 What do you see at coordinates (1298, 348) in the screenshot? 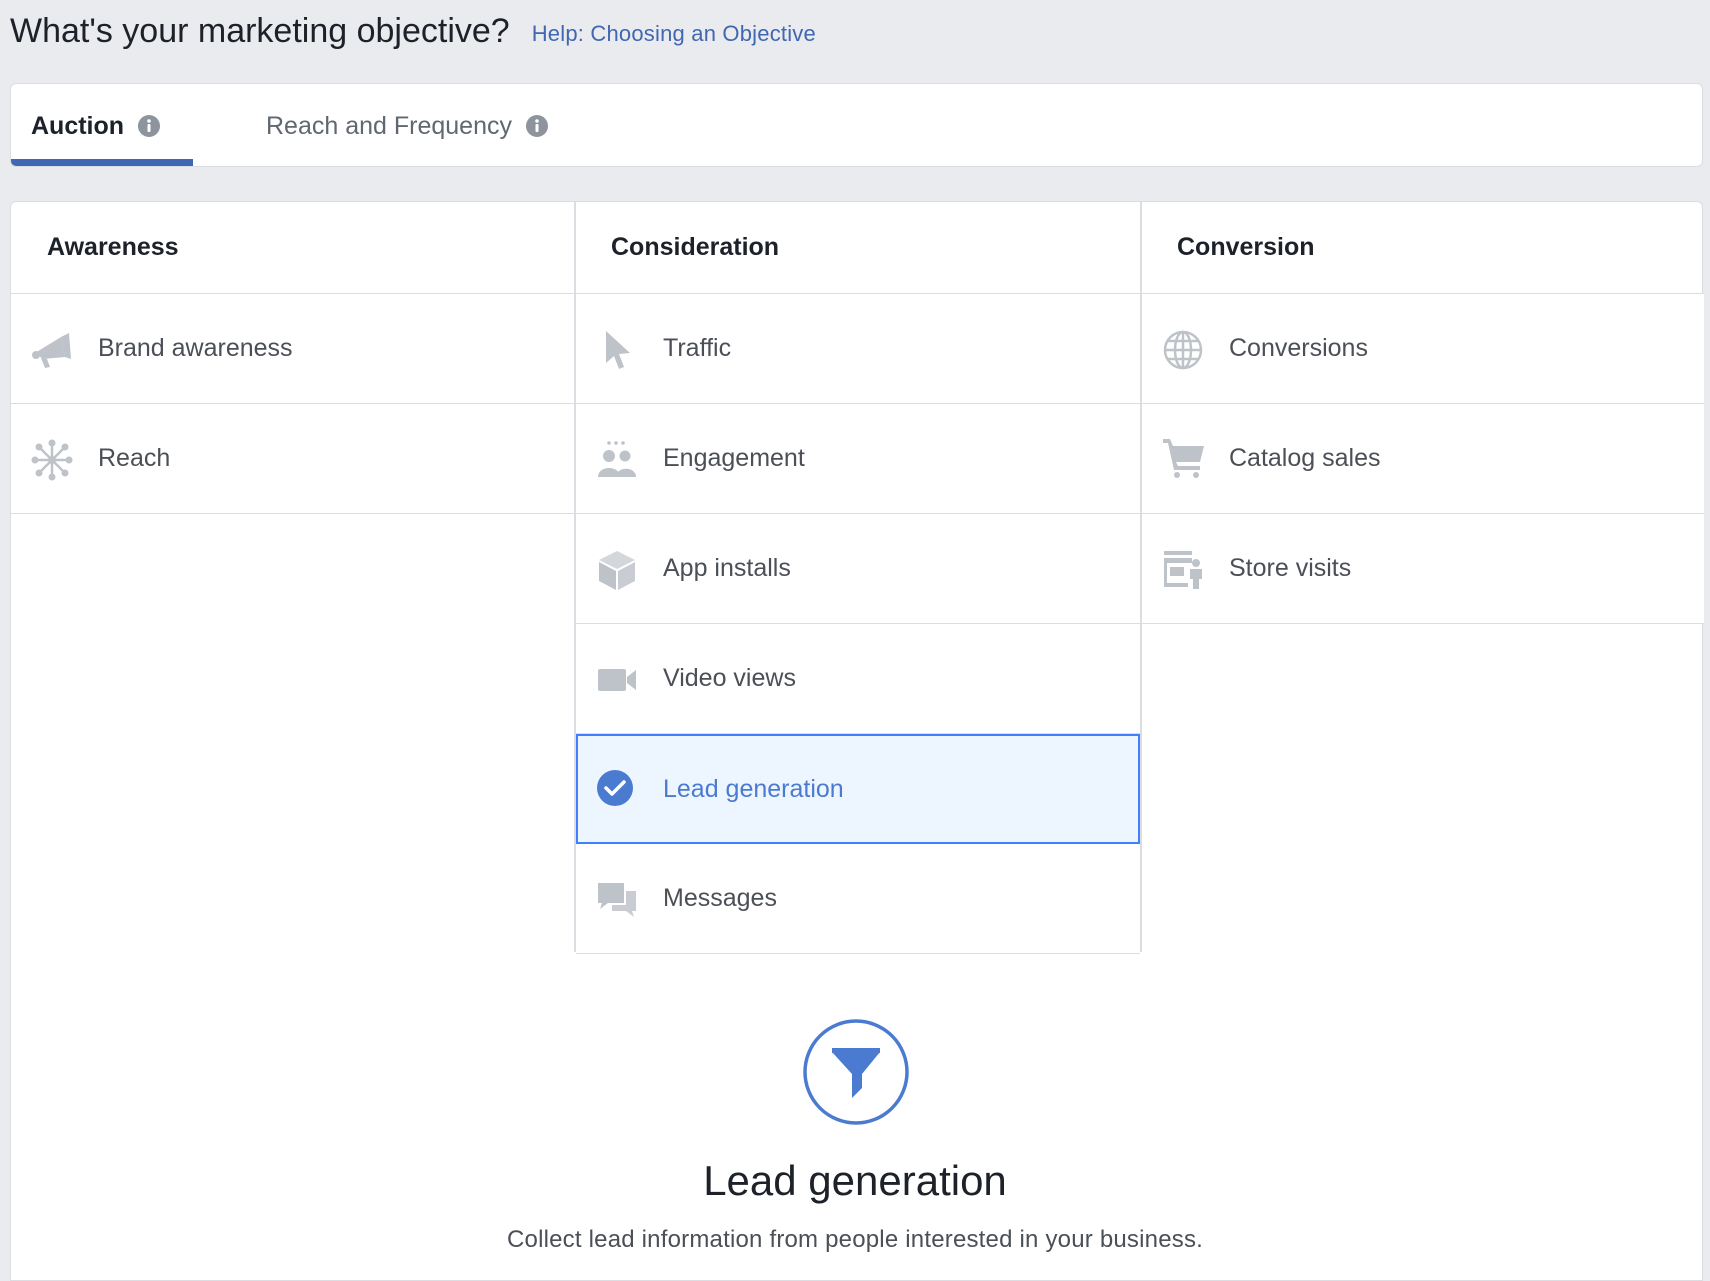
I see `objective-label: Conversions` at bounding box center [1298, 348].